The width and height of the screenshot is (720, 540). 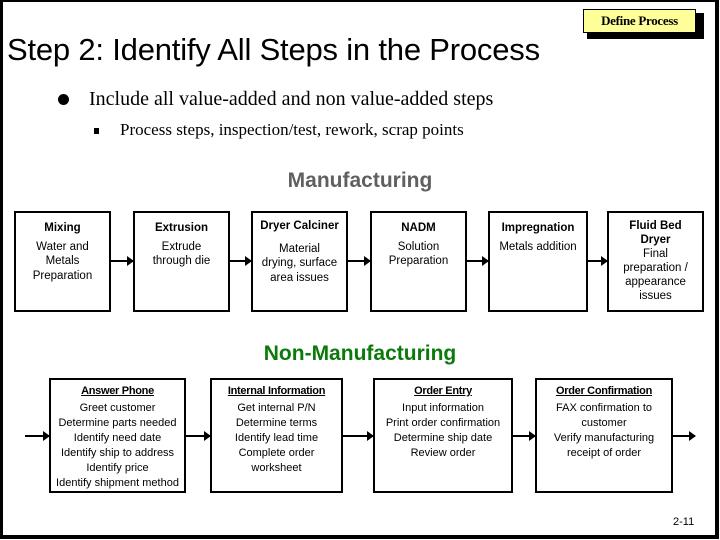 What do you see at coordinates (655, 268) in the screenshot?
I see `step-detail: preparation /` at bounding box center [655, 268].